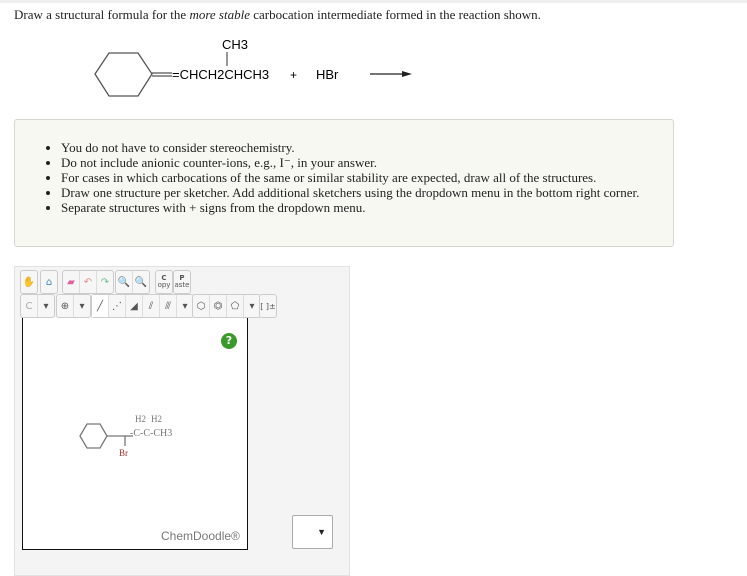 The width and height of the screenshot is (747, 576). What do you see at coordinates (293, 75) in the screenshot?
I see `plus-sign: +` at bounding box center [293, 75].